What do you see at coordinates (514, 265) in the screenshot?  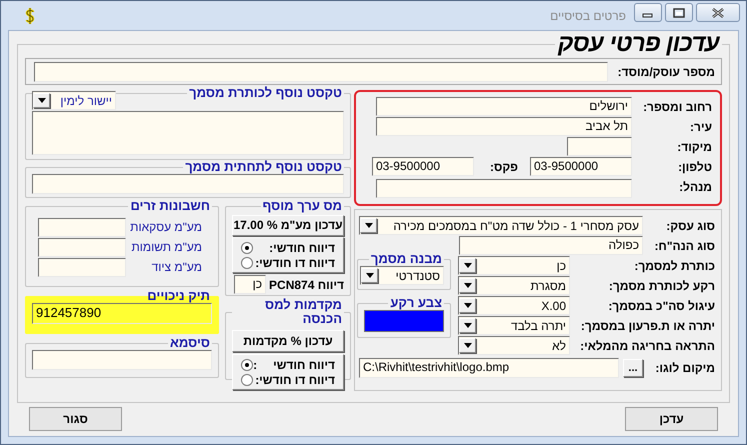 I see `dropdown: כן` at bounding box center [514, 265].